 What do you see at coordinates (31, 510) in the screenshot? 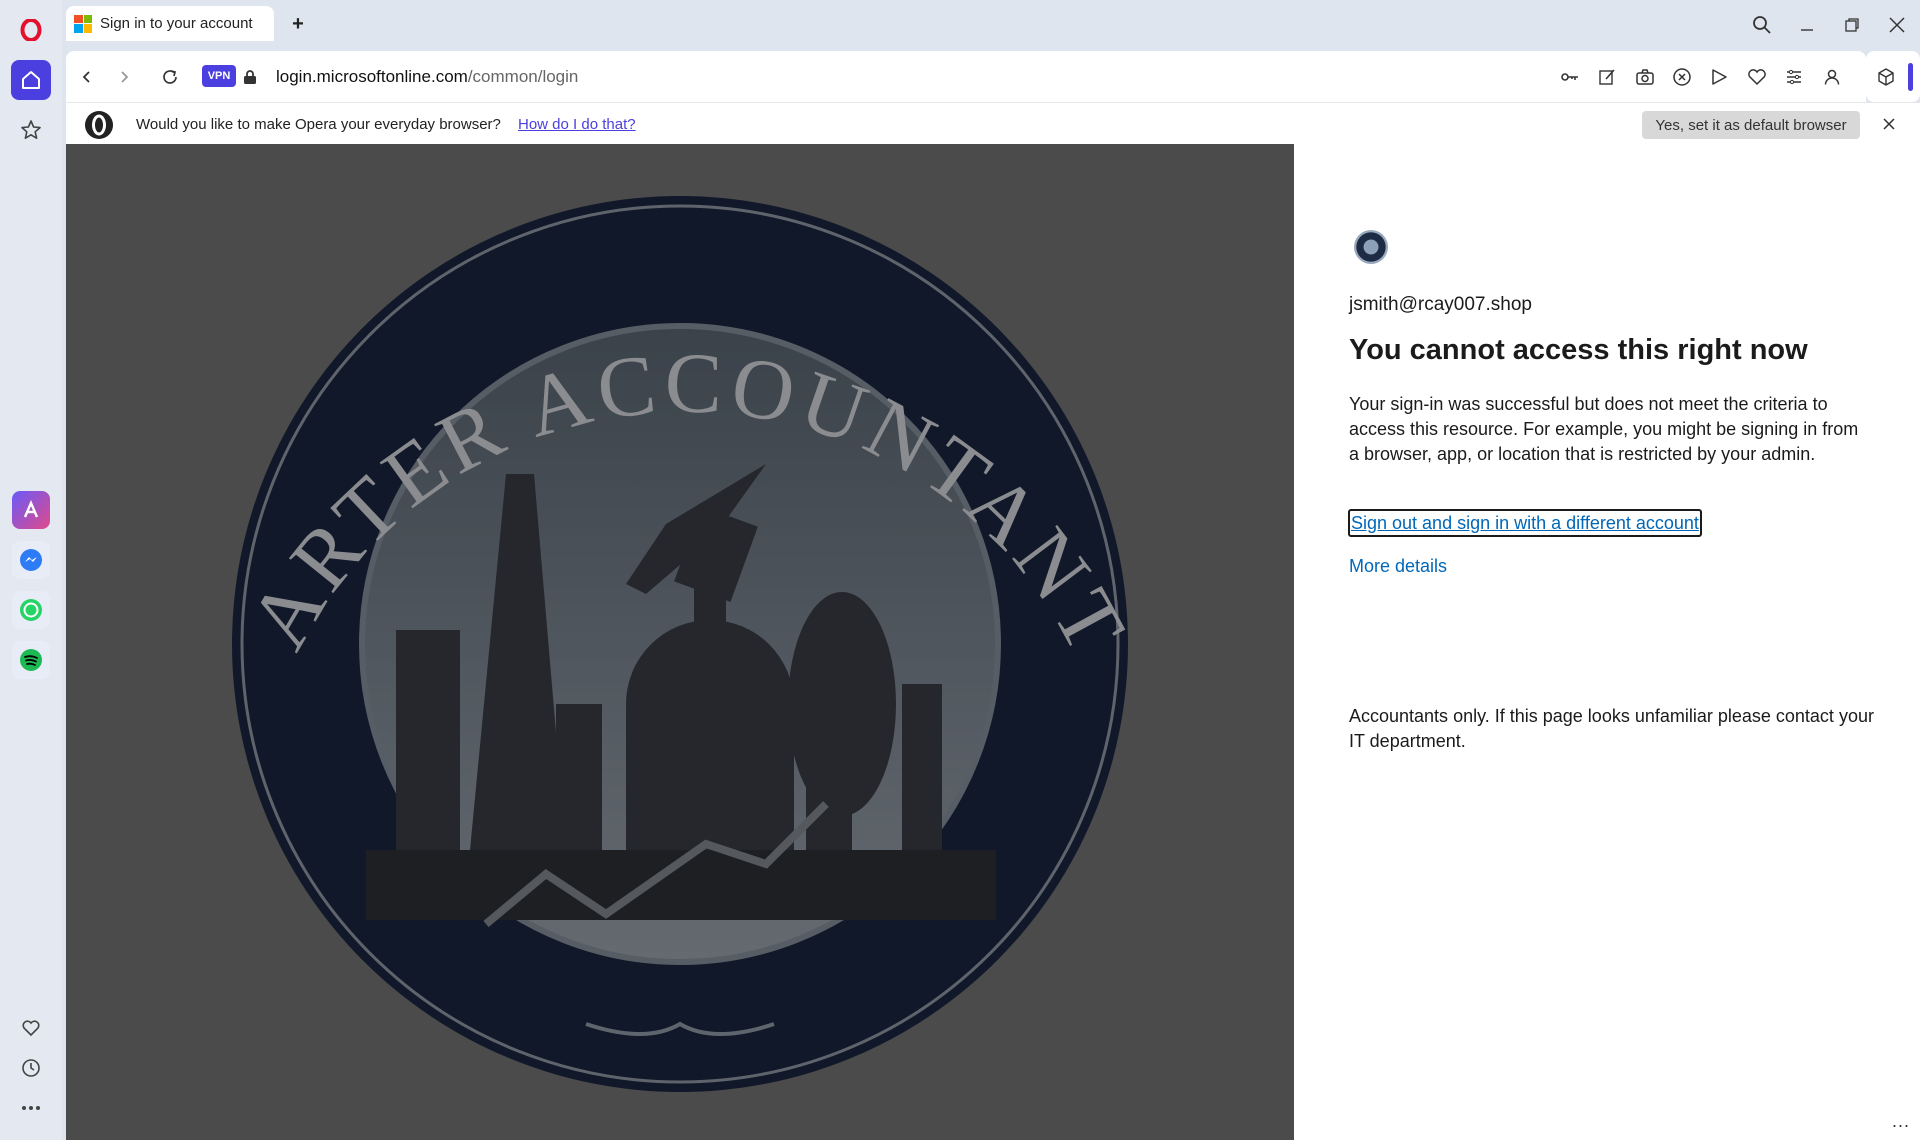
I see `aria-icon` at bounding box center [31, 510].